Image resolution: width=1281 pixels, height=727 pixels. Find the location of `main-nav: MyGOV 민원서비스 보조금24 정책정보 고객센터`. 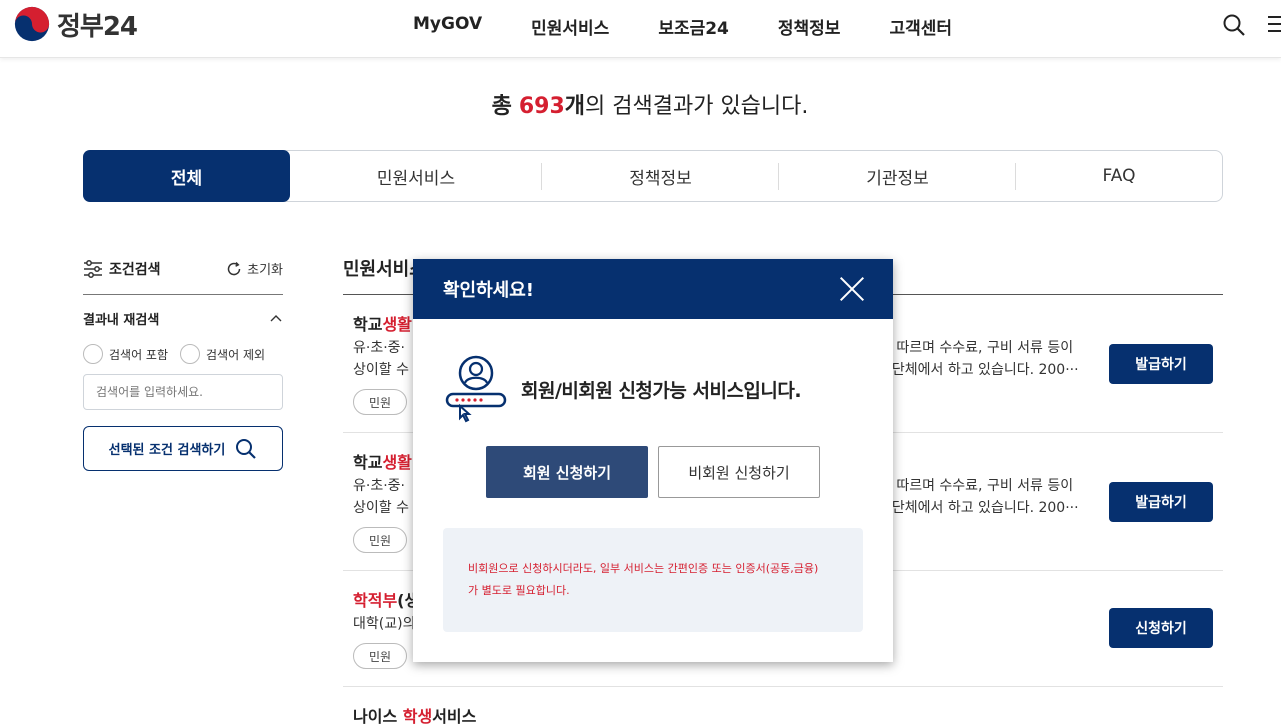

main-nav: MyGOV 민원서비스 보조금24 정책정보 고객센터 is located at coordinates (707, 26).